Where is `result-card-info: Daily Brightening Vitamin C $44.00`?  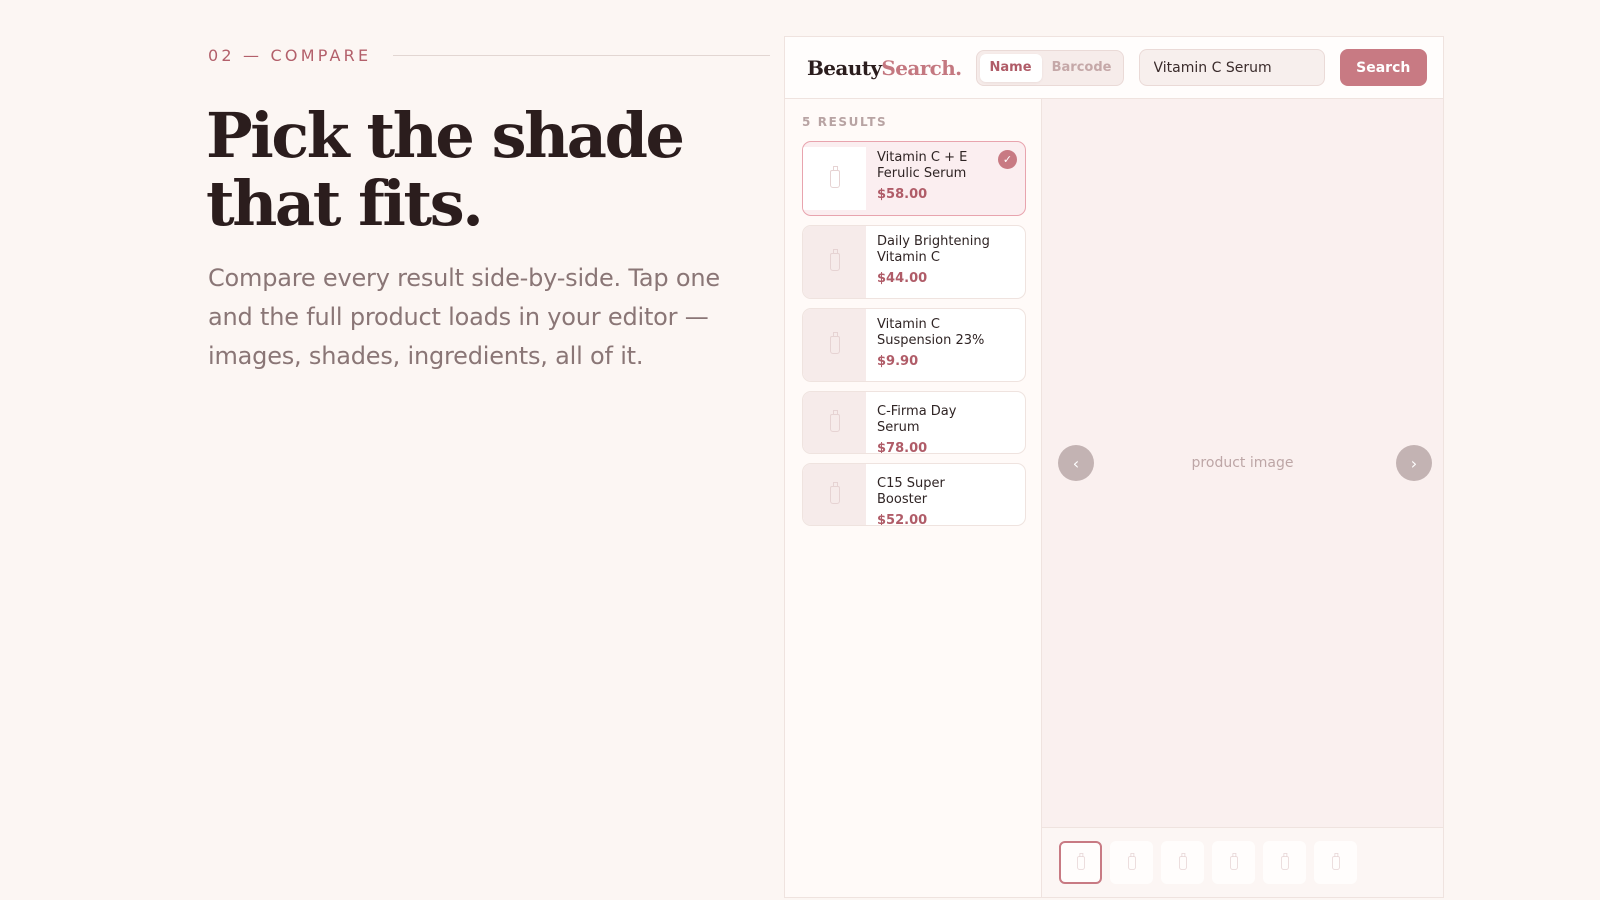
result-card-info: Daily Brightening Vitamin C $44.00 is located at coordinates (945, 262).